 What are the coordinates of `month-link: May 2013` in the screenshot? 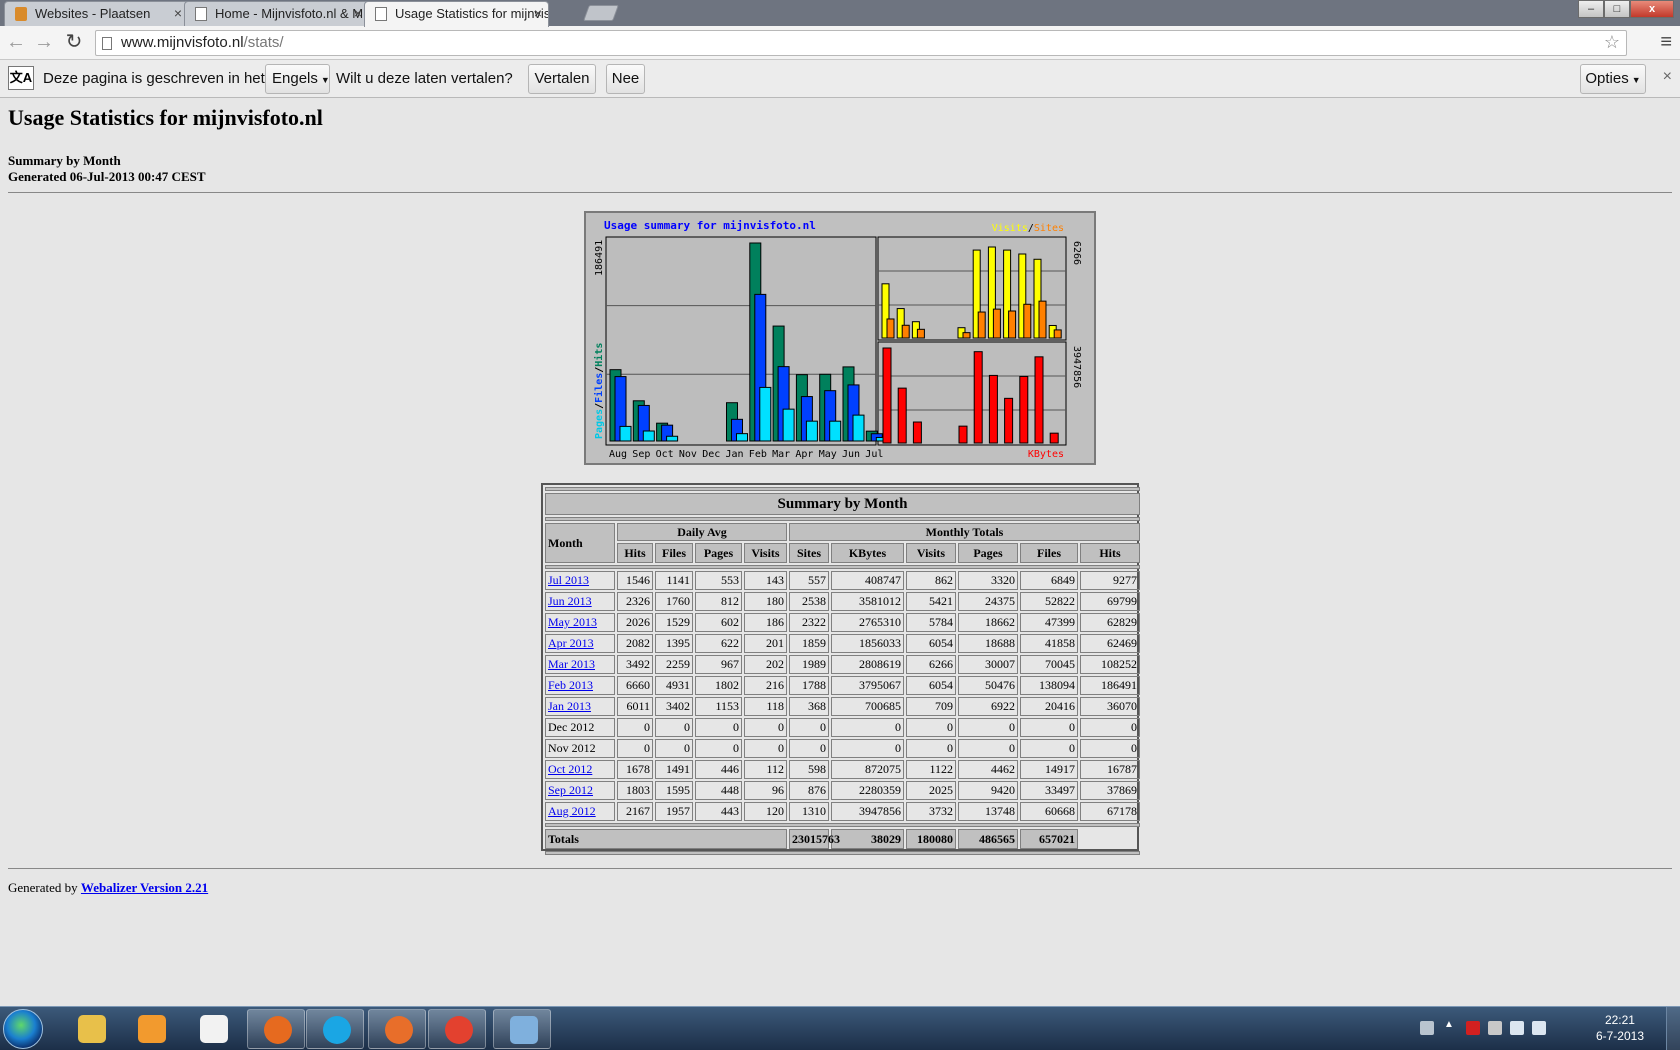 It's located at (572, 622).